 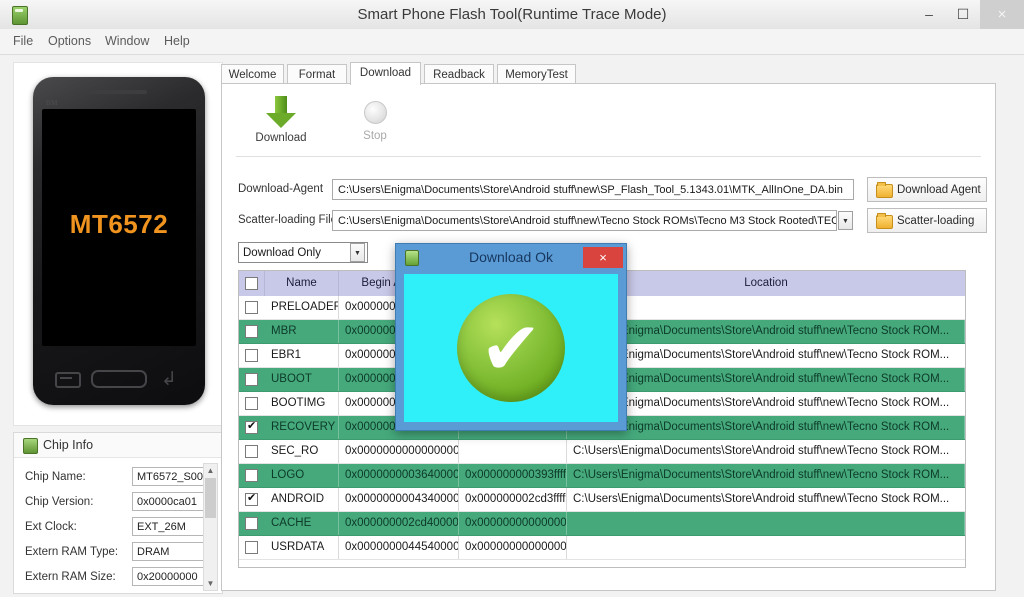 What do you see at coordinates (281, 189) in the screenshot?
I see `download-agent-label: Download-Agent` at bounding box center [281, 189].